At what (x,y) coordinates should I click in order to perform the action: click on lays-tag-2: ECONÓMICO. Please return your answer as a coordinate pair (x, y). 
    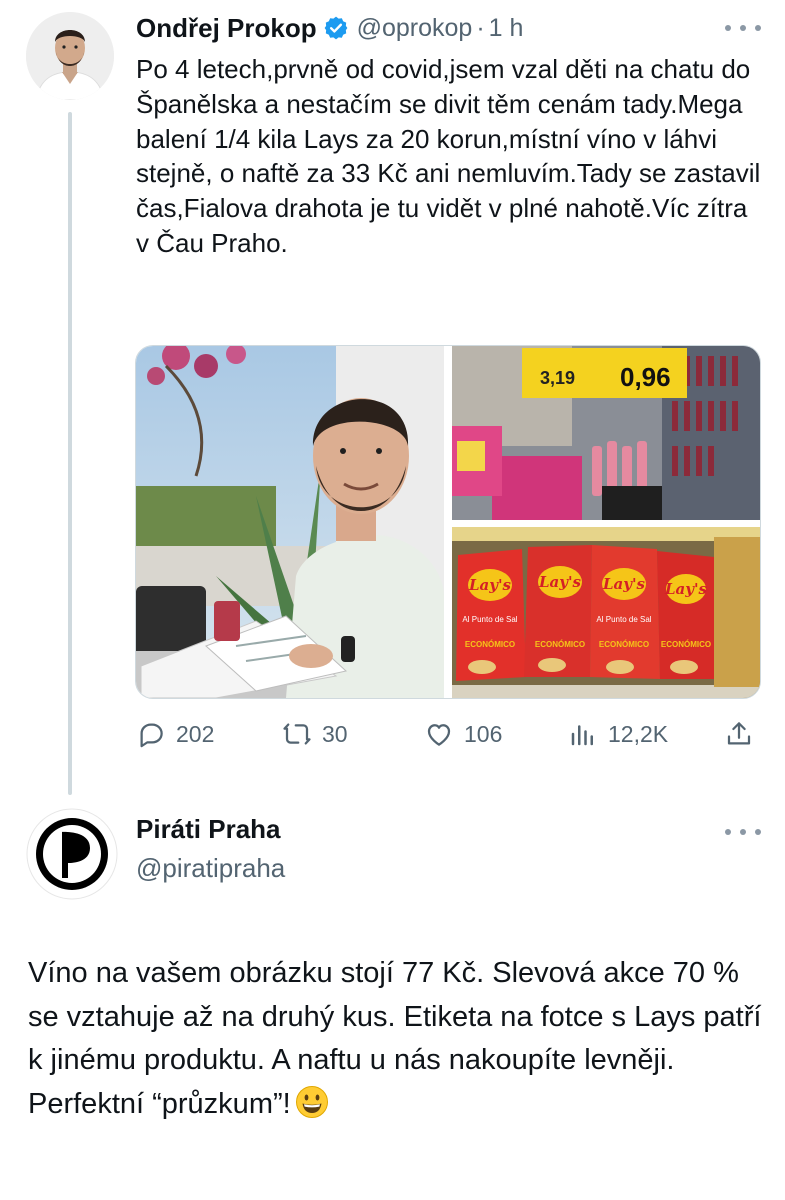
    Looking at the image, I should click on (560, 644).